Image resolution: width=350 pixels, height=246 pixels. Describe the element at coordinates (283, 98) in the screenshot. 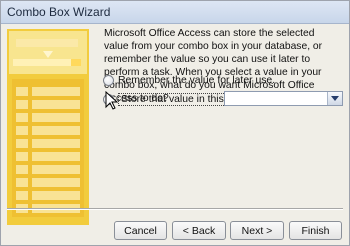

I see `store-field-combo` at that location.